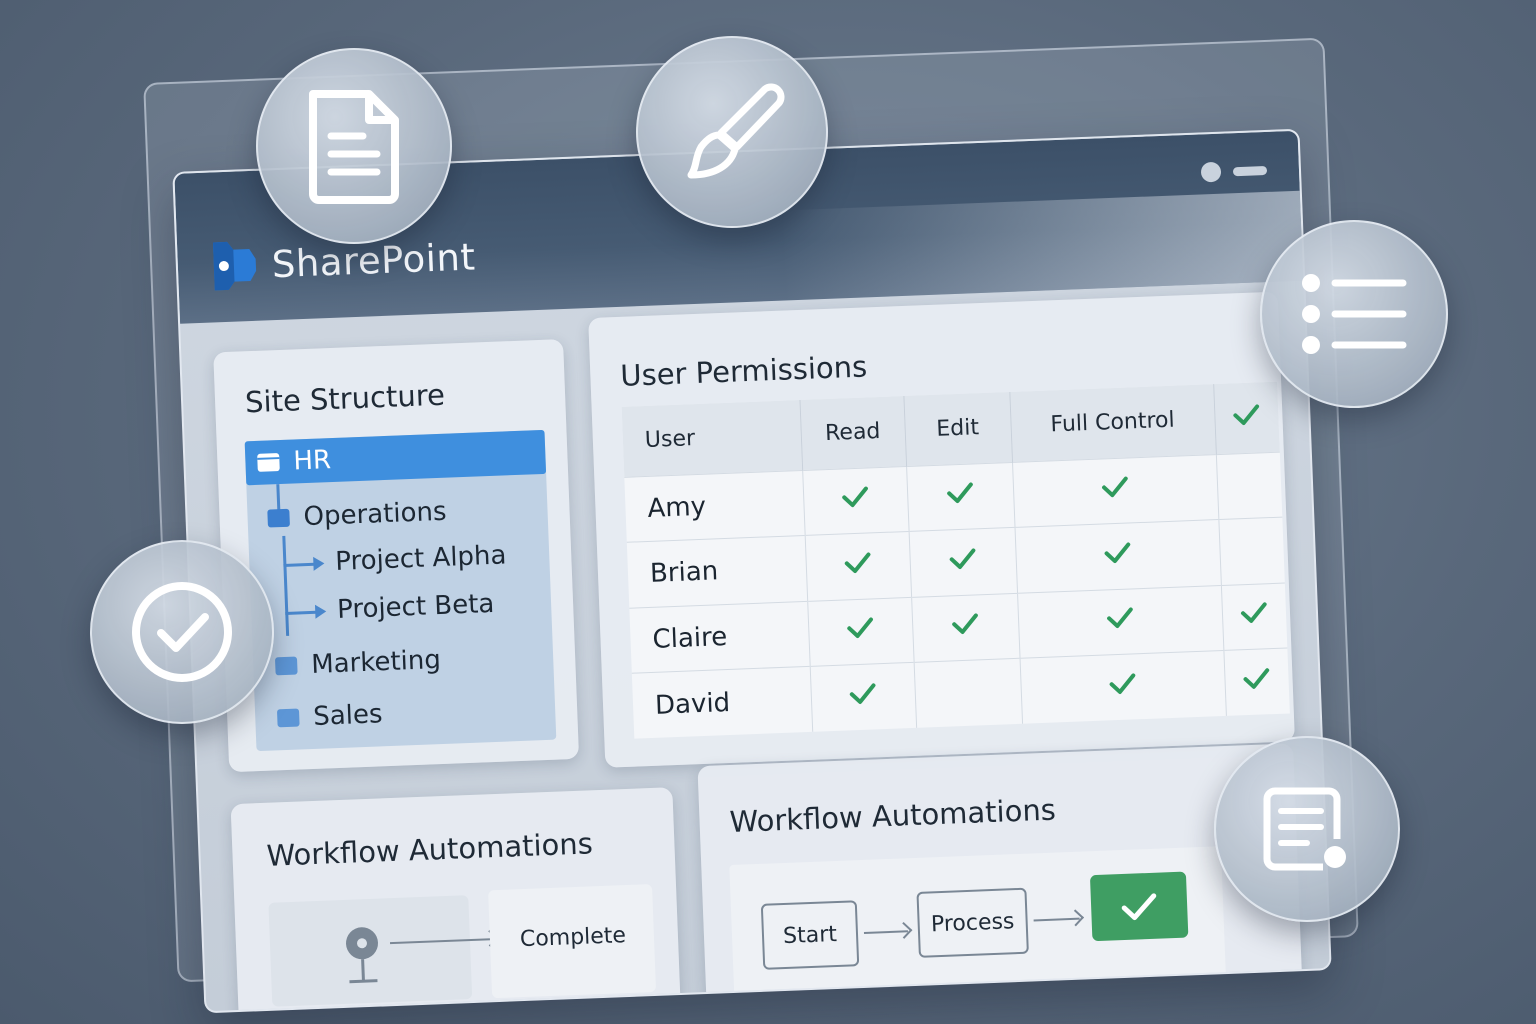  What do you see at coordinates (736, 131) in the screenshot?
I see `brush-icon` at bounding box center [736, 131].